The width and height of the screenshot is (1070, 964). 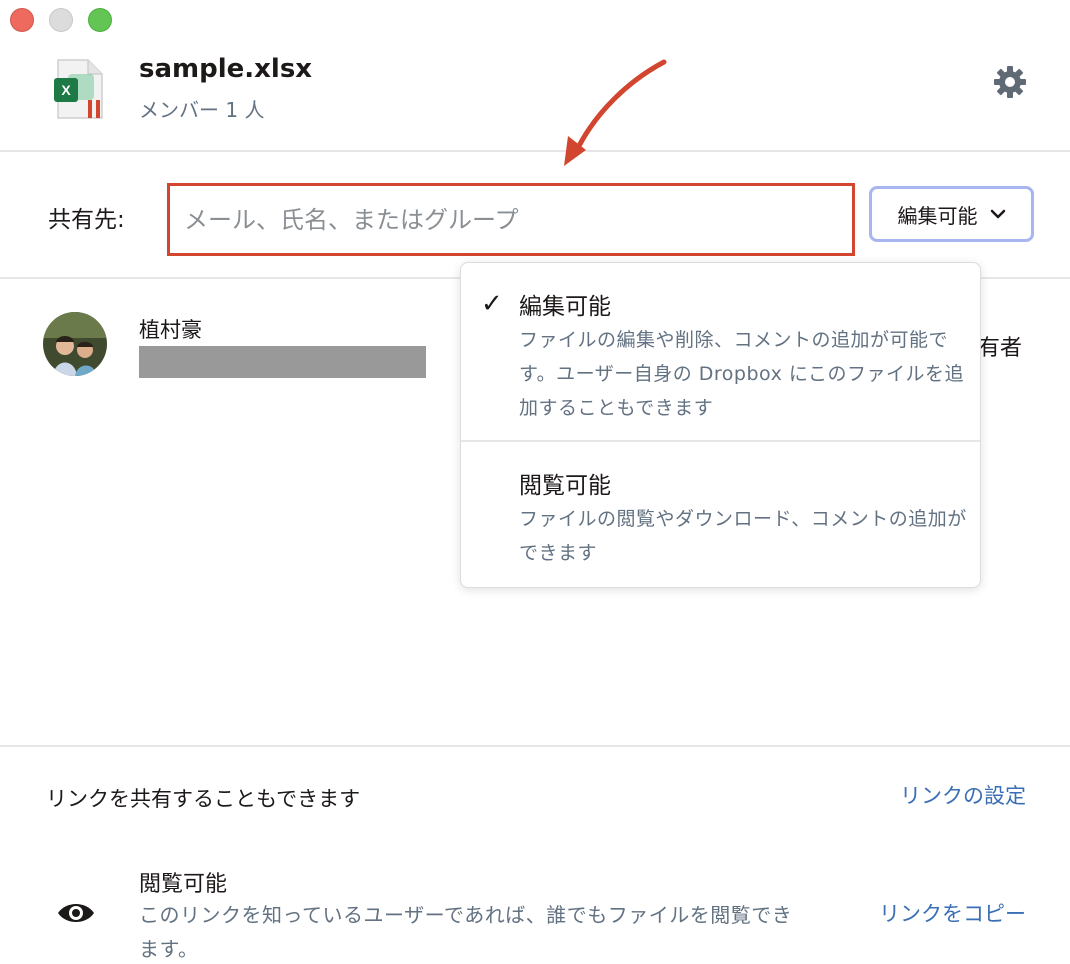 I want to click on menu-item-title: 閲覧可能, so click(x=565, y=486).